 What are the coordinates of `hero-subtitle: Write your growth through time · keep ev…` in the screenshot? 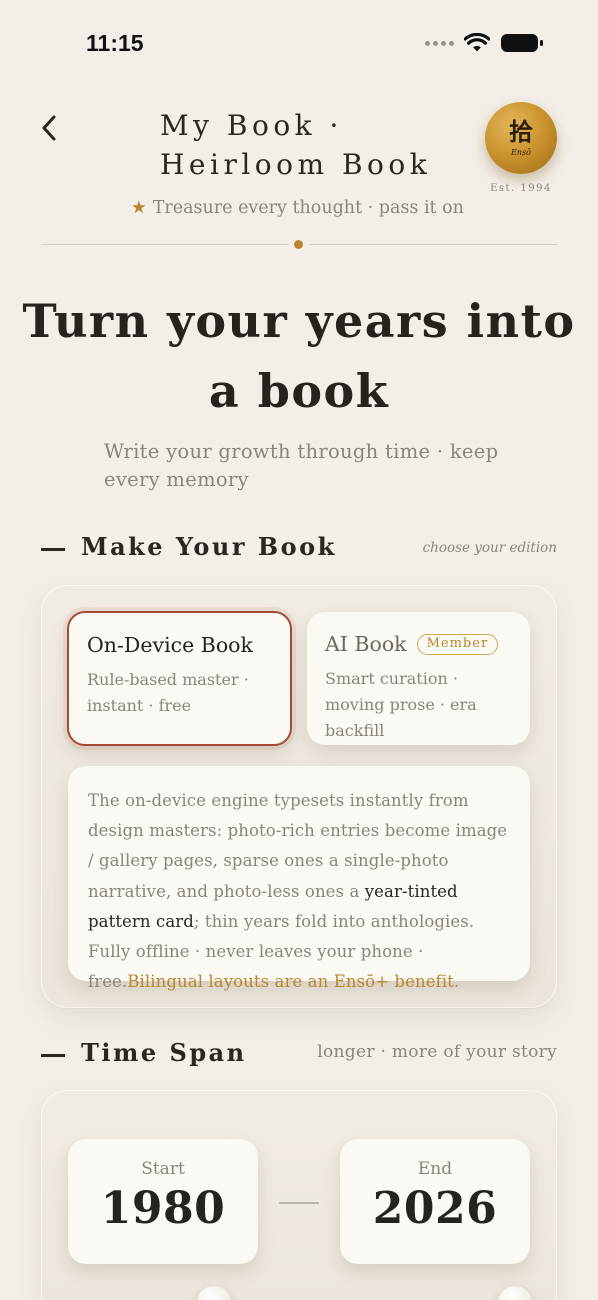 It's located at (301, 465).